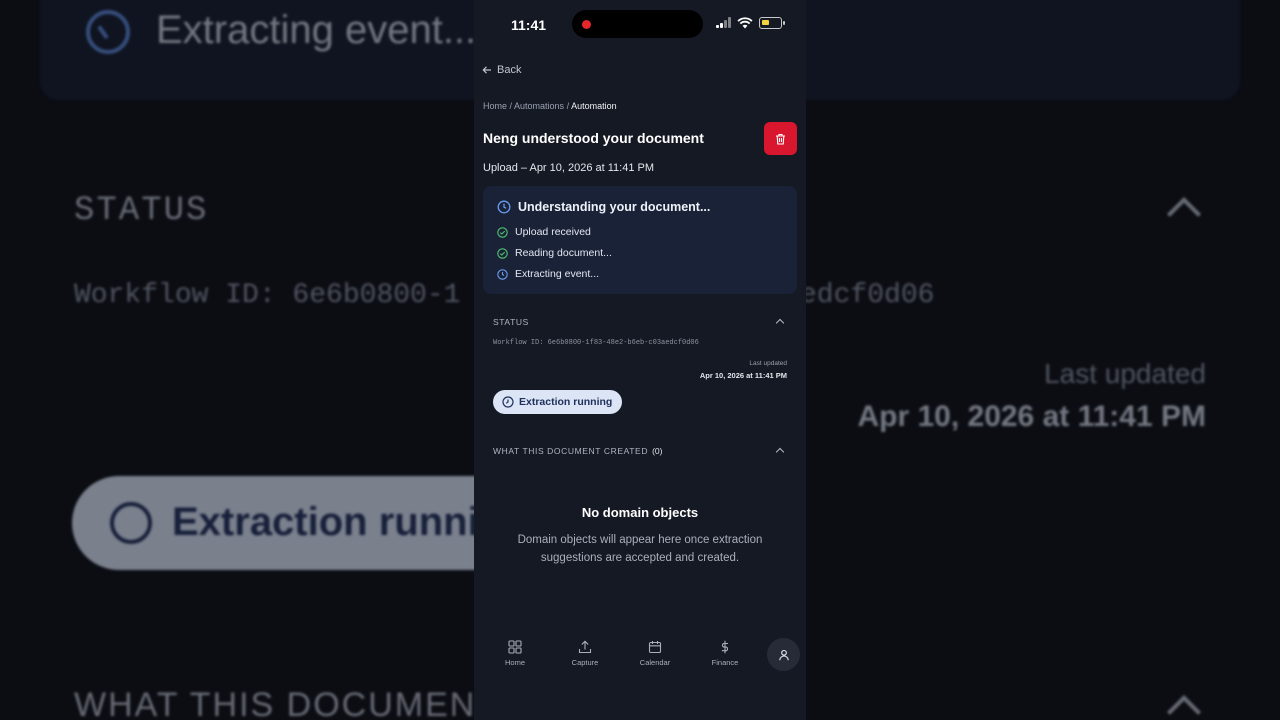 The image size is (1280, 720). What do you see at coordinates (655, 662) in the screenshot?
I see `tab-label: Calendar` at bounding box center [655, 662].